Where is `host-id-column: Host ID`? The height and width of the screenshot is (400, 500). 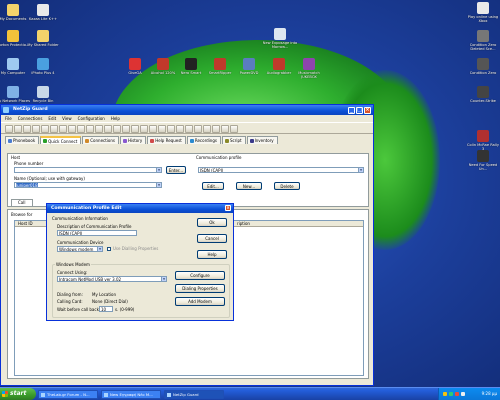 host-id-column: Host ID is located at coordinates (25, 224).